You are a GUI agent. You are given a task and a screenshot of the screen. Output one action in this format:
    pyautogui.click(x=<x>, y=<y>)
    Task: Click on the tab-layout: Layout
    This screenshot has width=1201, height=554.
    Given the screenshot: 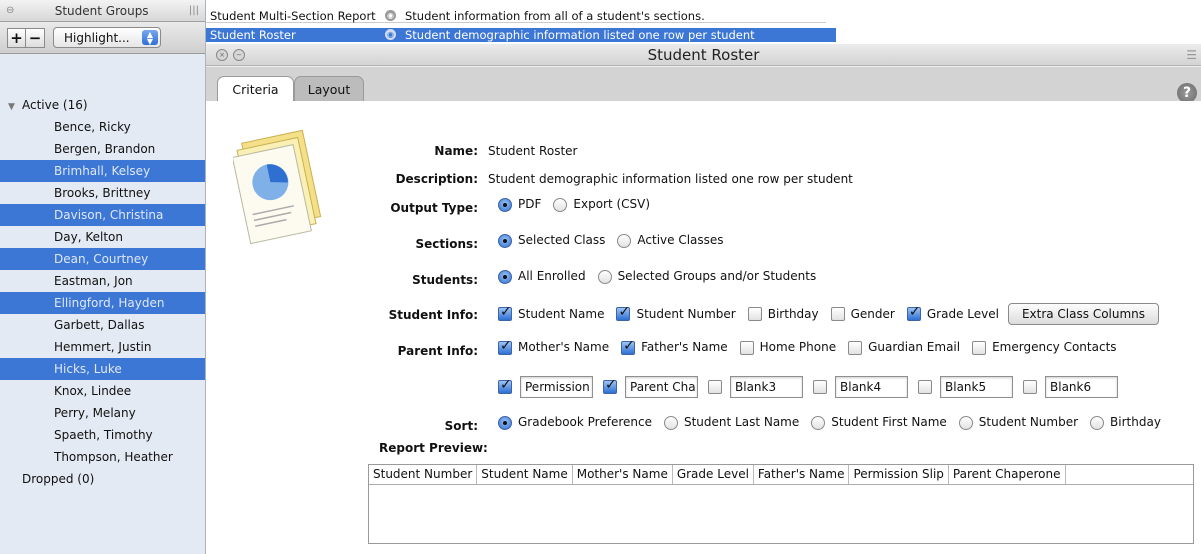 What is the action you would take?
    pyautogui.click(x=329, y=88)
    